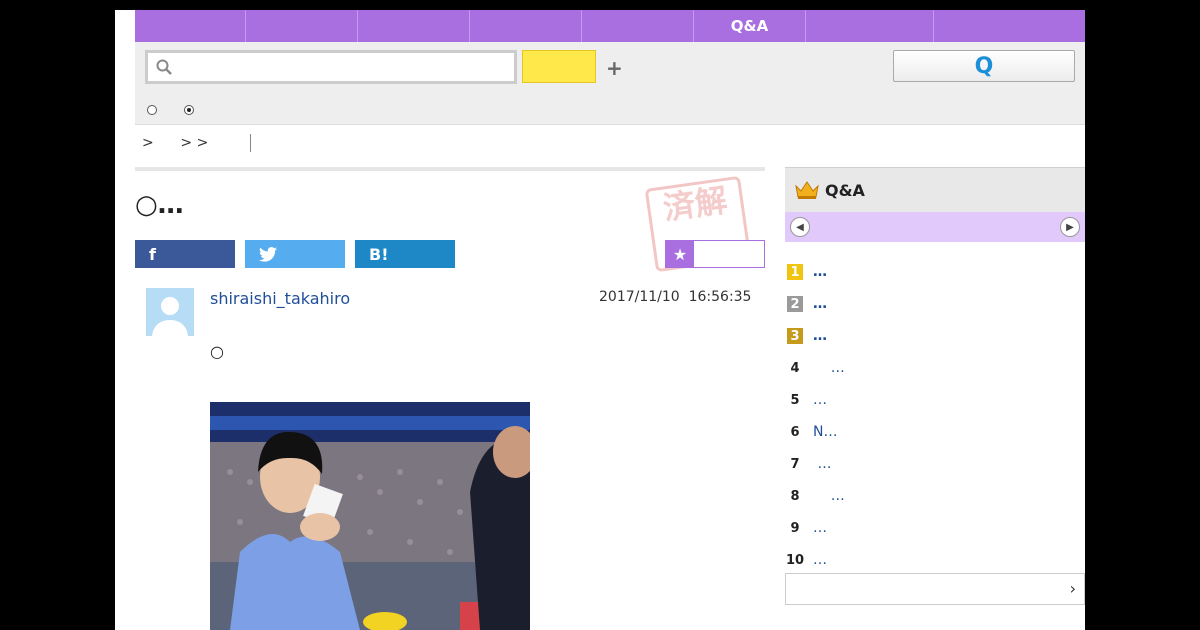 The height and width of the screenshot is (630, 1200). Describe the element at coordinates (795, 496) in the screenshot. I see `rank-number: 8` at that location.